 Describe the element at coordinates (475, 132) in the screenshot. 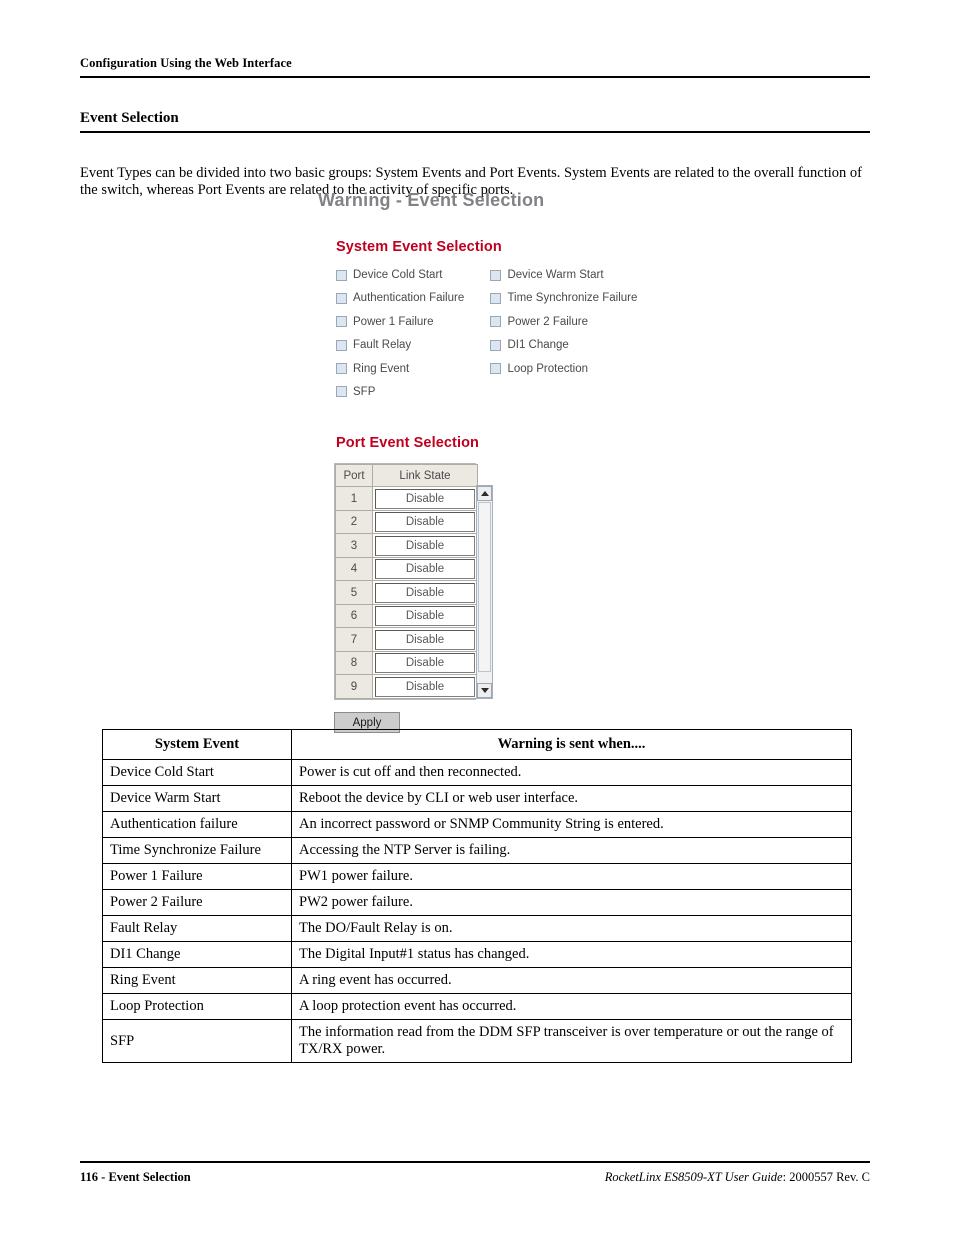

I see `section-rule` at that location.